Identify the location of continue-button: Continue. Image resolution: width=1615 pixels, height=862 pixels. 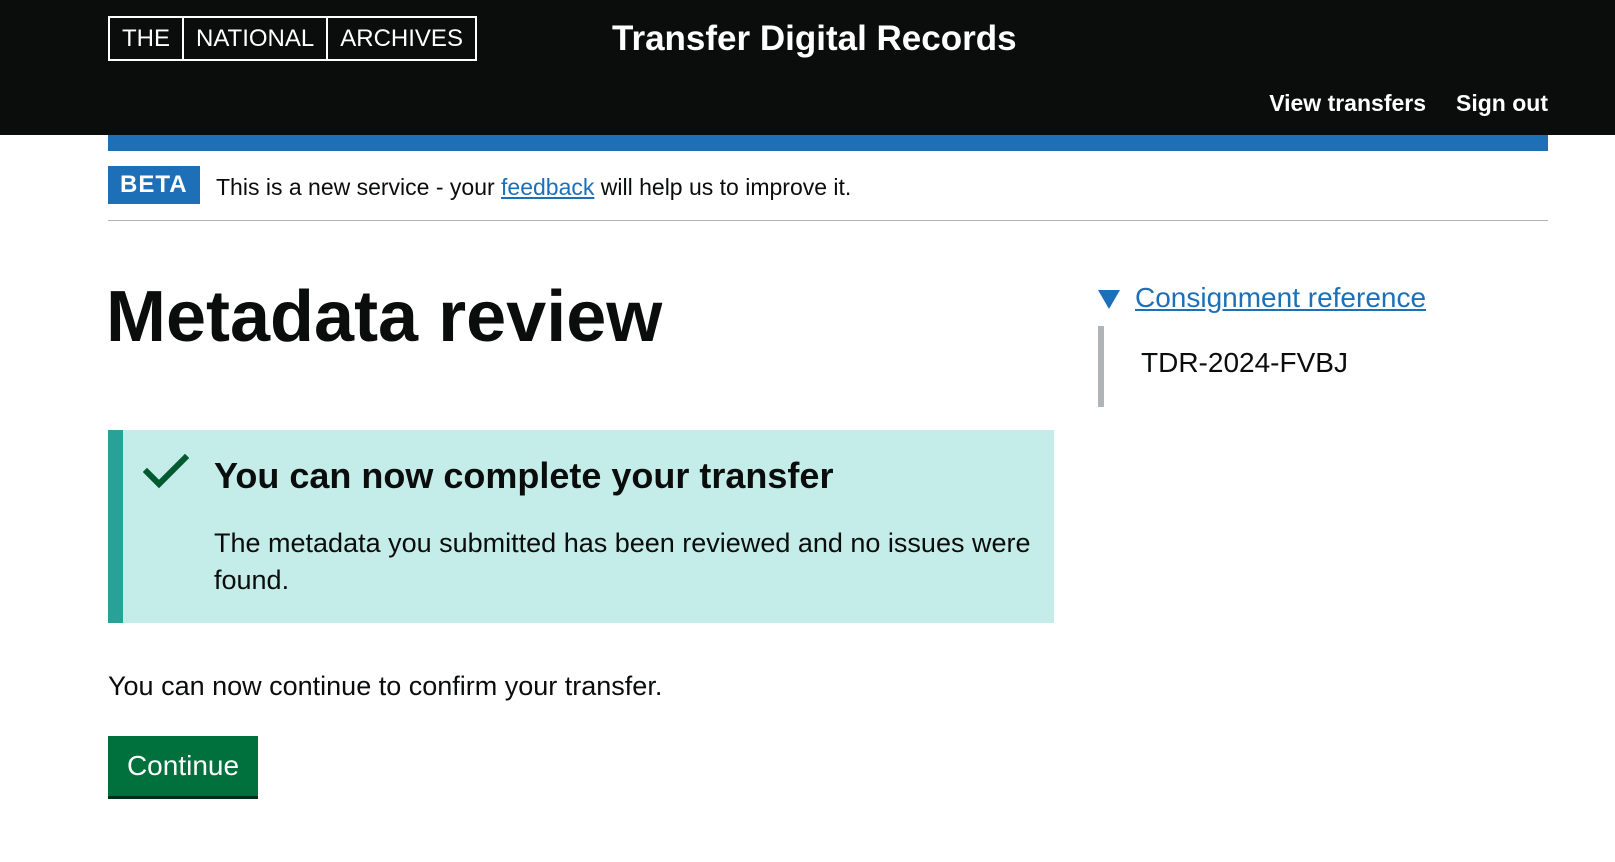
(183, 766).